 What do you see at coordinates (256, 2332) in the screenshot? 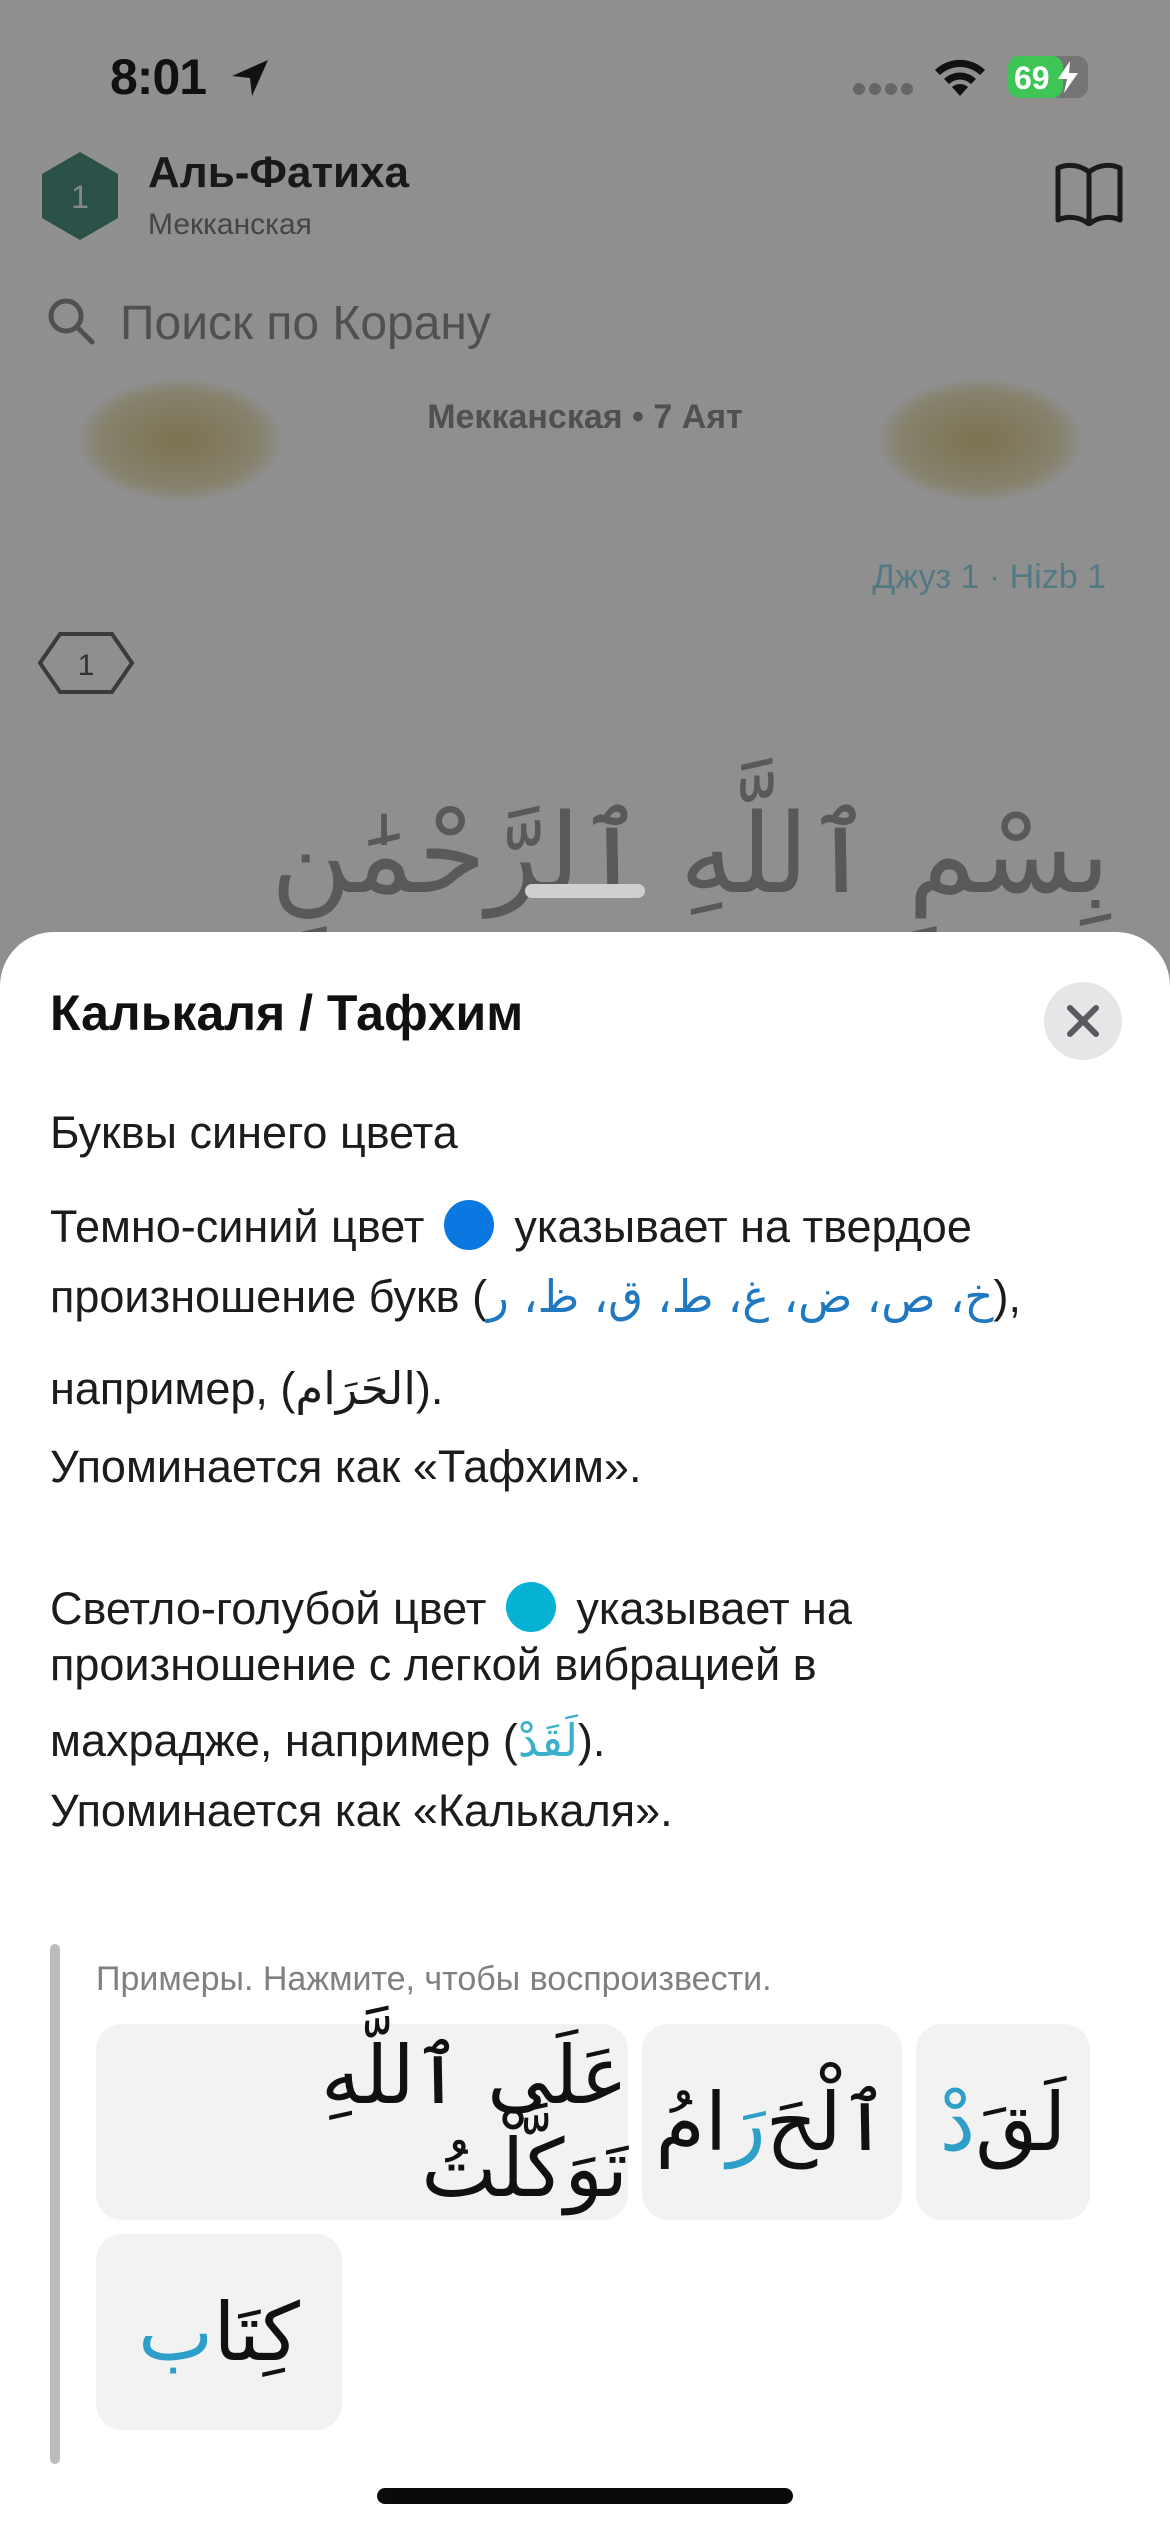
I see `example-text: كِتَا` at bounding box center [256, 2332].